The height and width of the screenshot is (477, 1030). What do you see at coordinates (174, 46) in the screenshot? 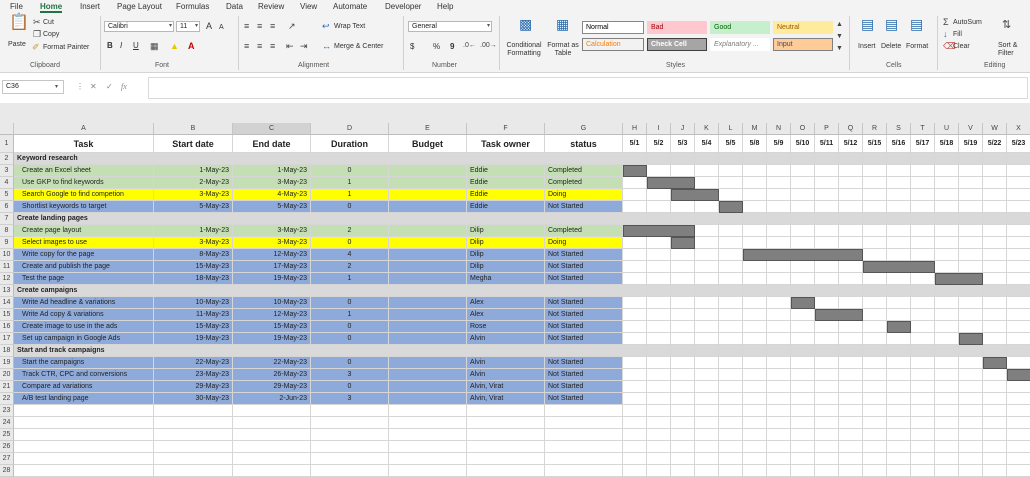
I see `fill-color-icon: ▲` at bounding box center [174, 46].